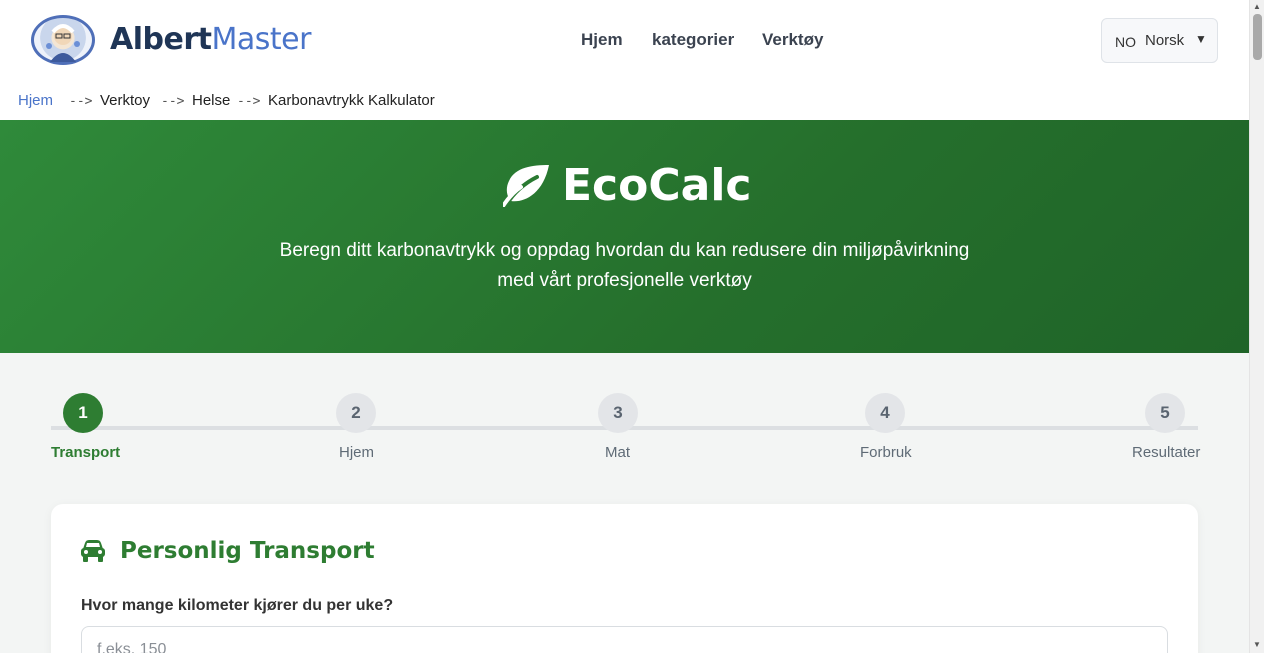 This screenshot has width=1264, height=653. I want to click on leaf-icon, so click(526, 186).